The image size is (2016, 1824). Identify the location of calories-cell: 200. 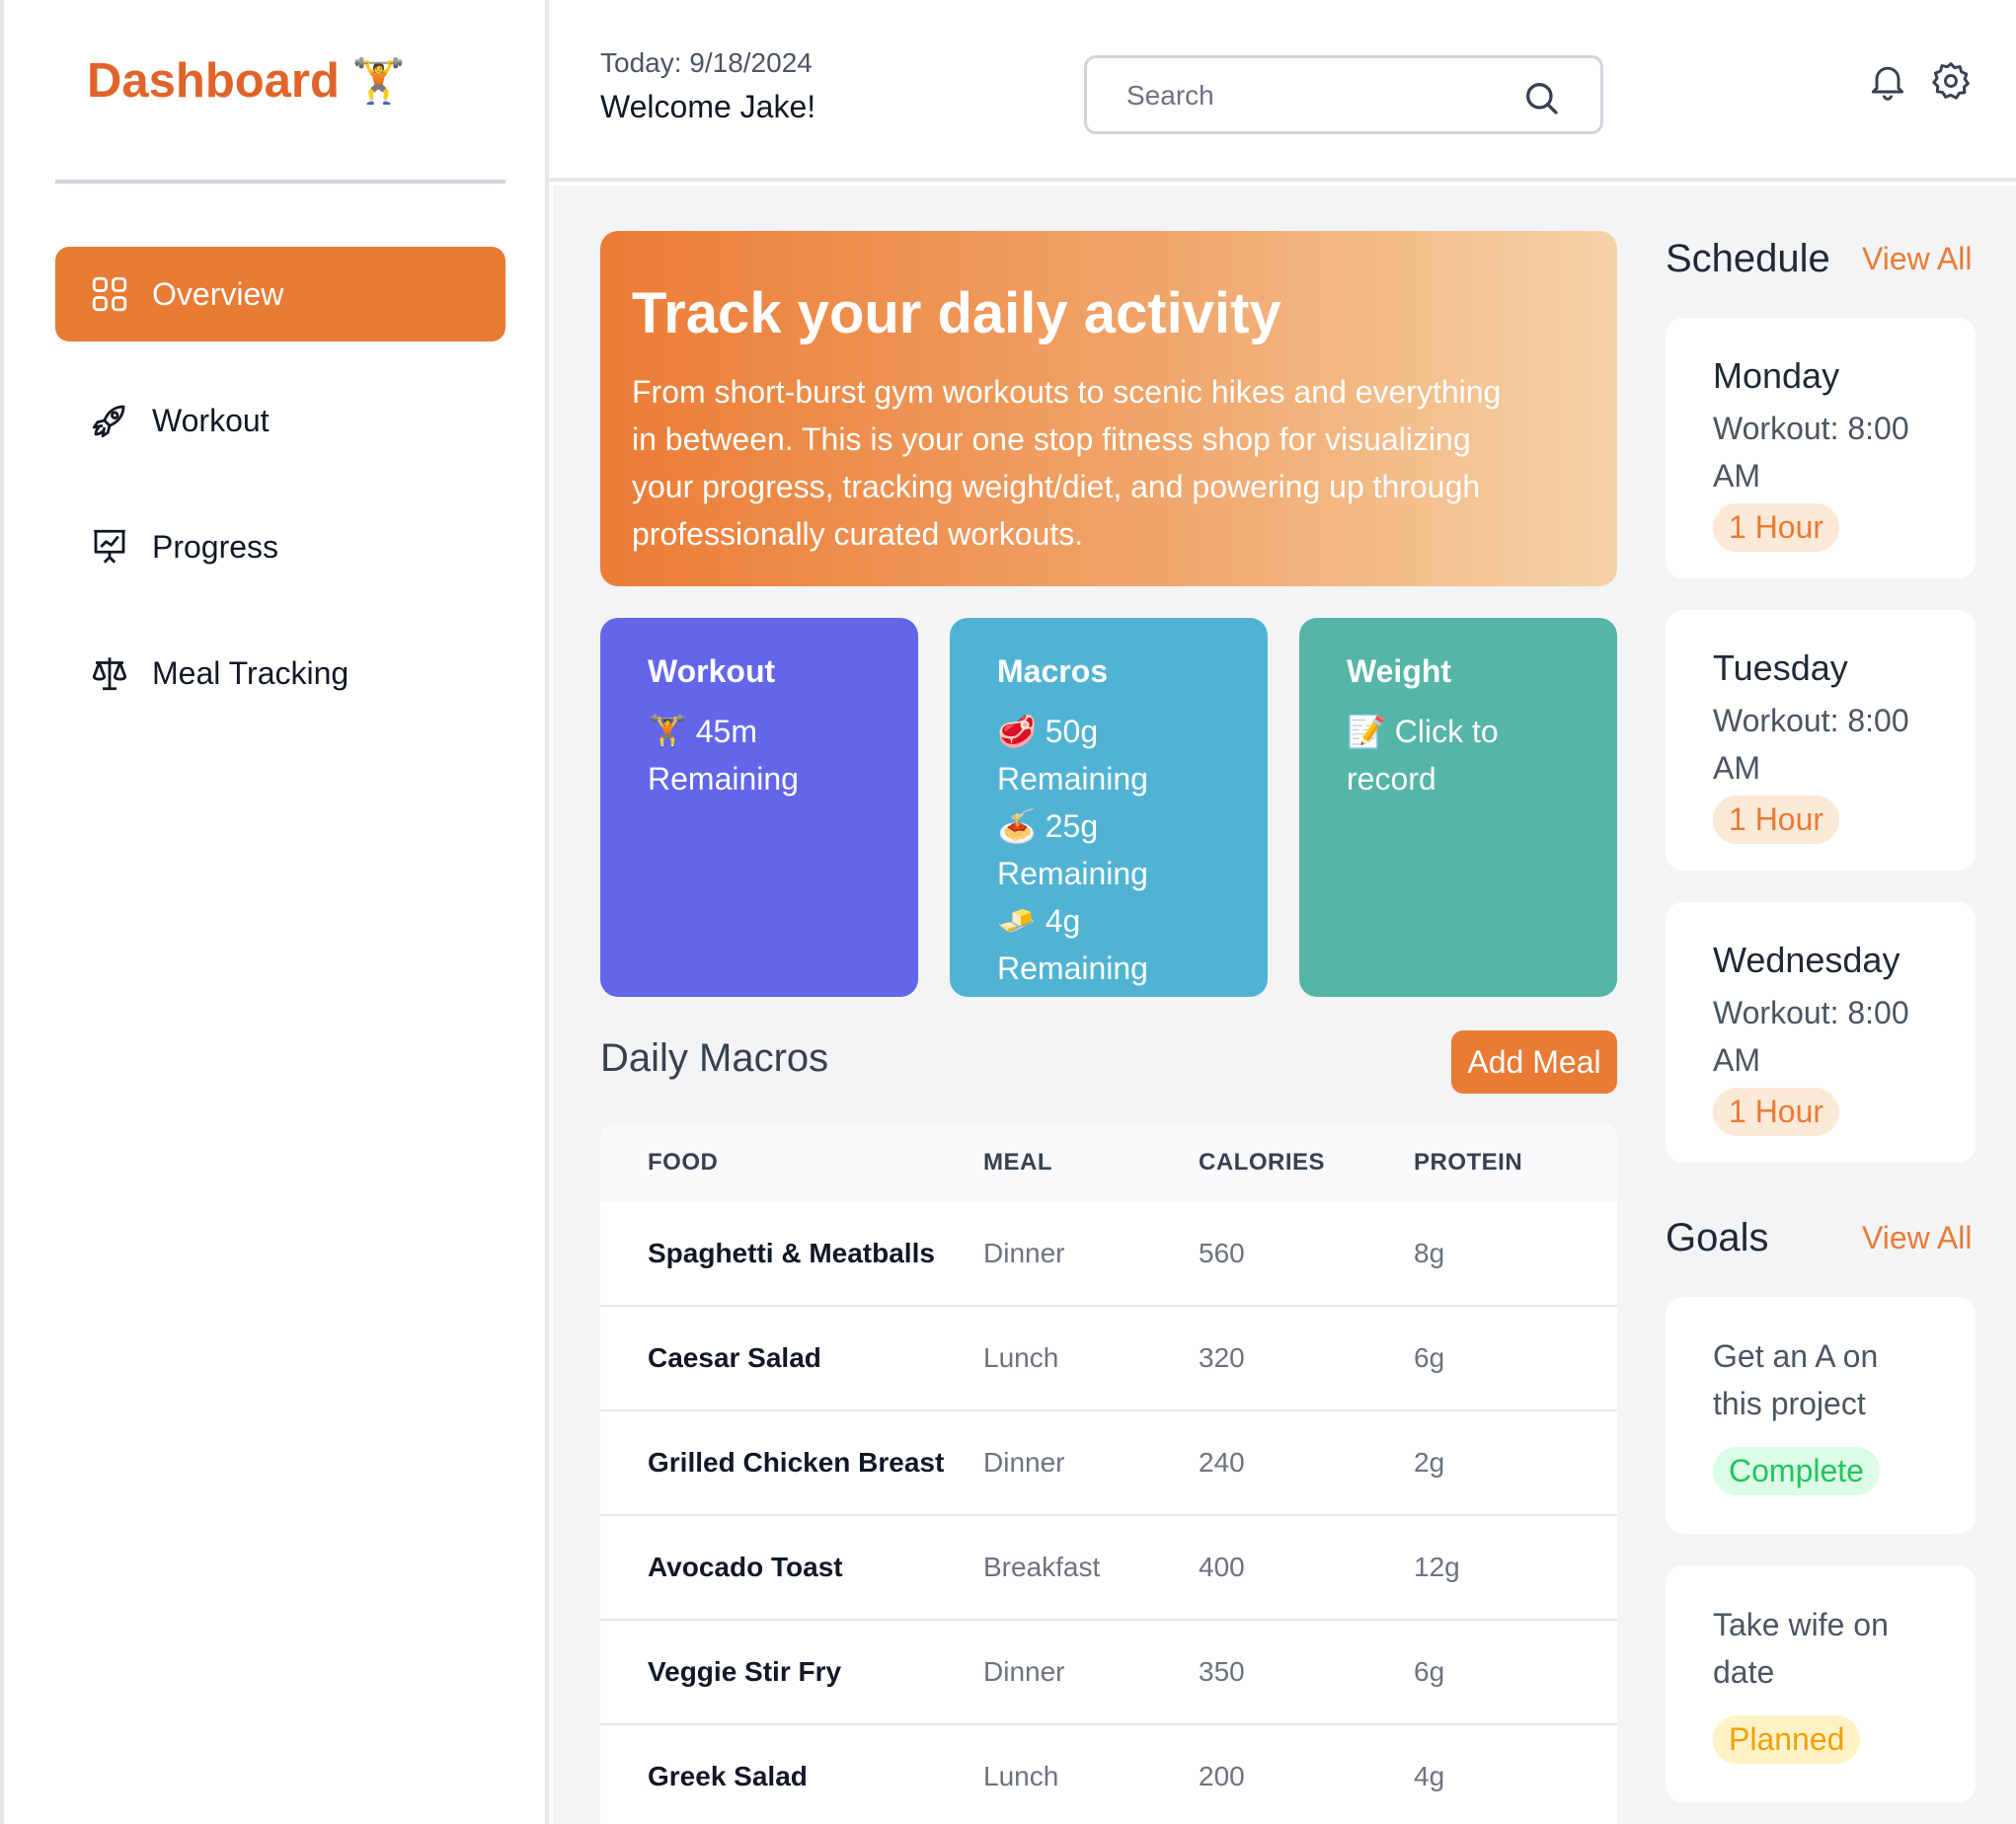
(1222, 1776).